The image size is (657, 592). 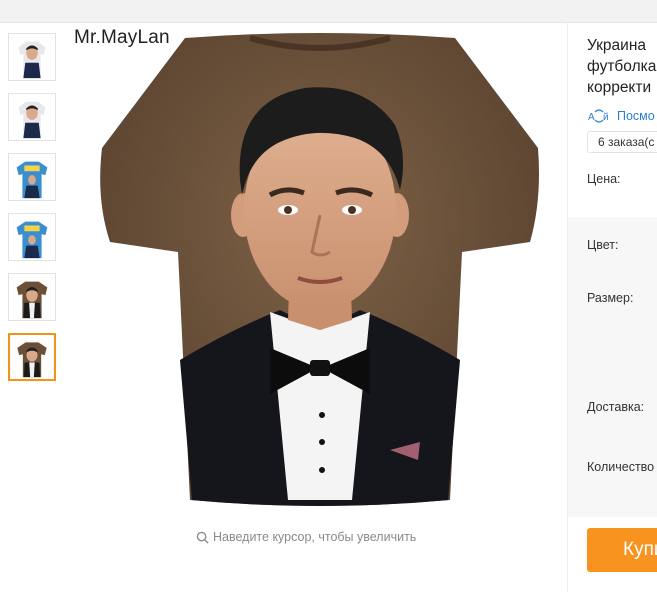 I want to click on thumbnail-6-selected, so click(x=32, y=357).